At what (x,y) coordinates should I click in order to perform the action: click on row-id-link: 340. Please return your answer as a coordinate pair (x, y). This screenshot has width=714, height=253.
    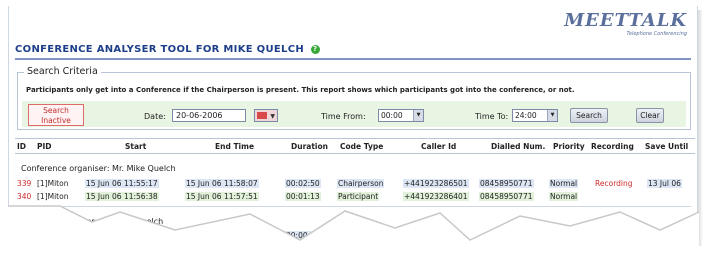
    Looking at the image, I should click on (24, 196).